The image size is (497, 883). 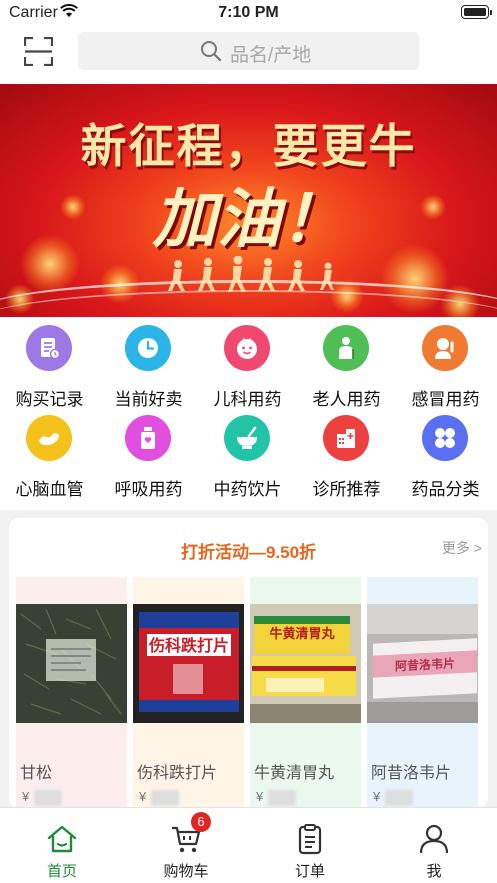 What do you see at coordinates (271, 55) in the screenshot?
I see `search-placeholder: 品名/产地` at bounding box center [271, 55].